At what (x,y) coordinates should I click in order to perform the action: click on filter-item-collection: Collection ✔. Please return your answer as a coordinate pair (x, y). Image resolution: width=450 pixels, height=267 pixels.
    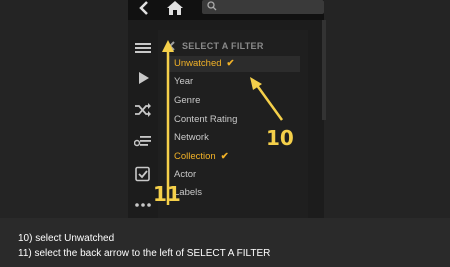
    Looking at the image, I should click on (201, 157).